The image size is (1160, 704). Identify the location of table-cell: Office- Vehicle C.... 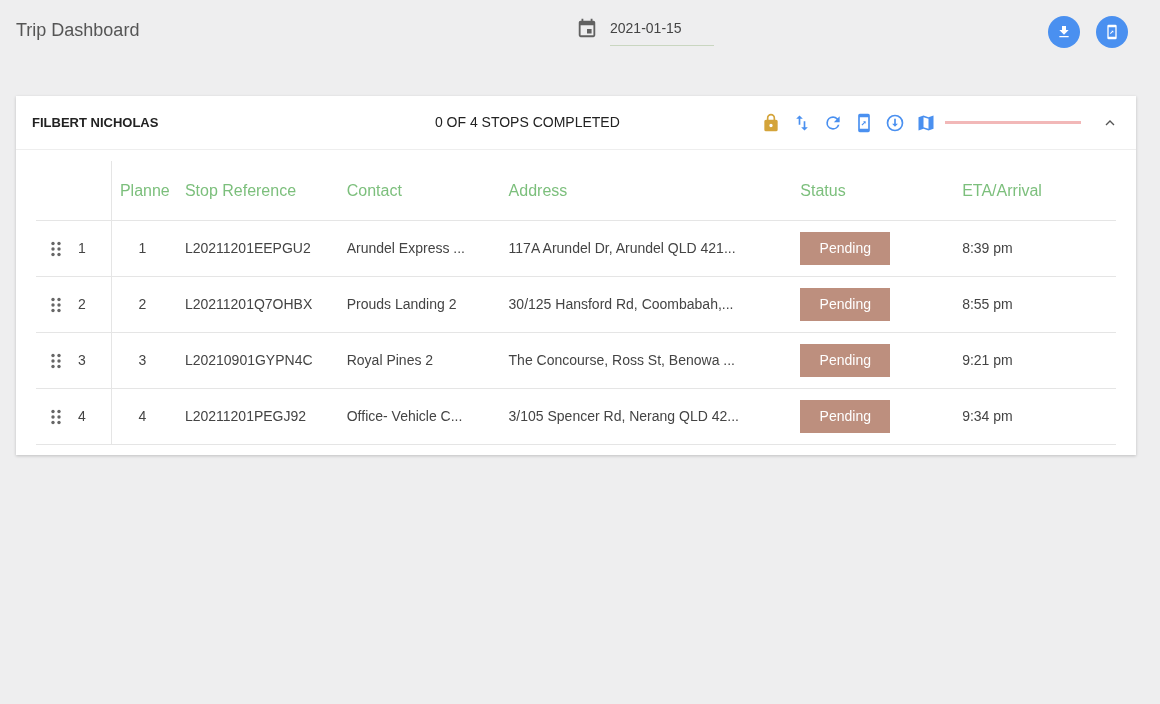
(404, 416).